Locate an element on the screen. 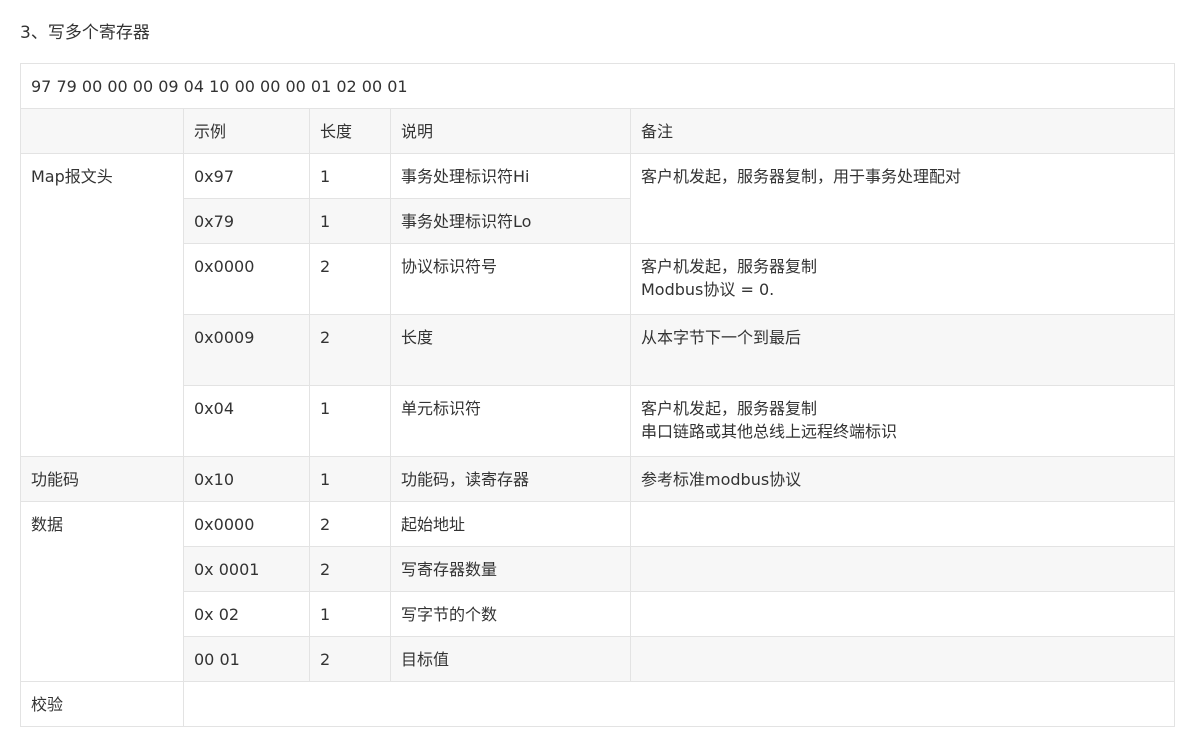 Image resolution: width=1200 pixels, height=756 pixels. desc-cell: 事务处理标识符Lo is located at coordinates (510, 221).